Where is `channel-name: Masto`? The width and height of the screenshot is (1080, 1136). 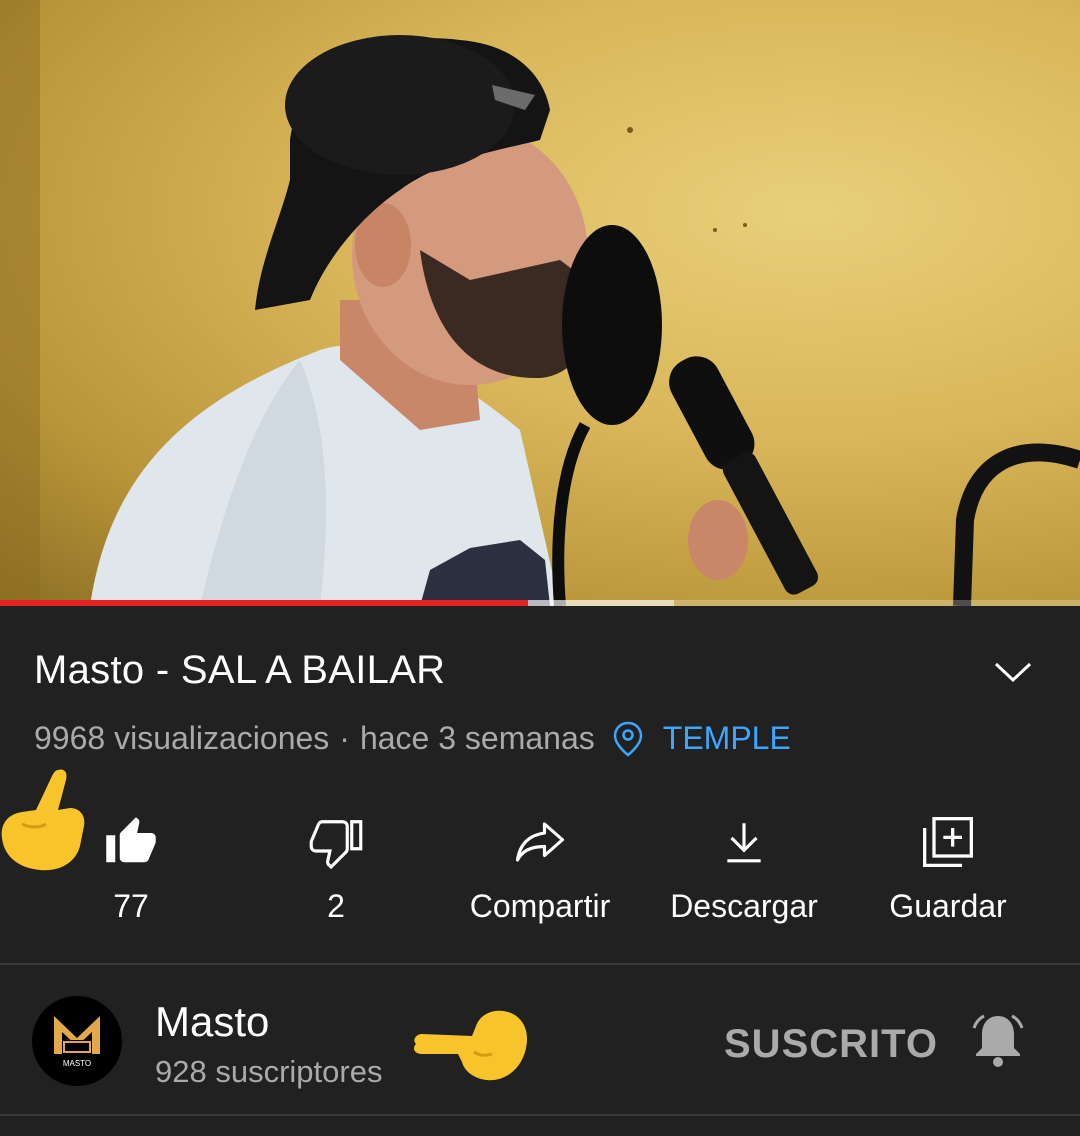
channel-name: Masto is located at coordinates (212, 1022).